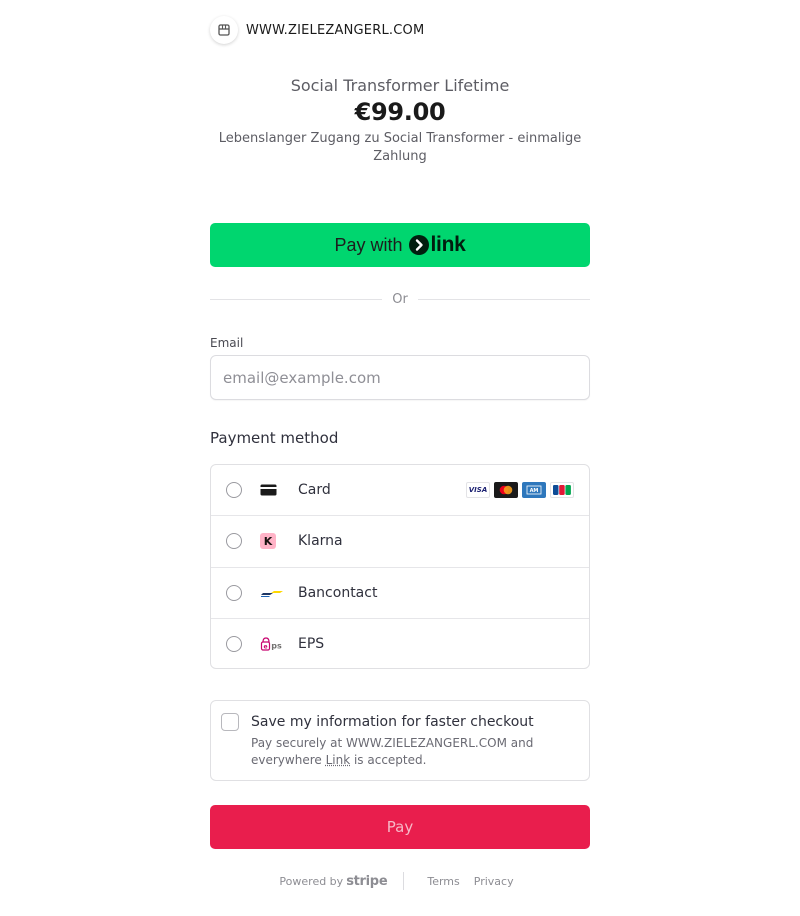  What do you see at coordinates (494, 881) in the screenshot?
I see `privacy-link: Privacy` at bounding box center [494, 881].